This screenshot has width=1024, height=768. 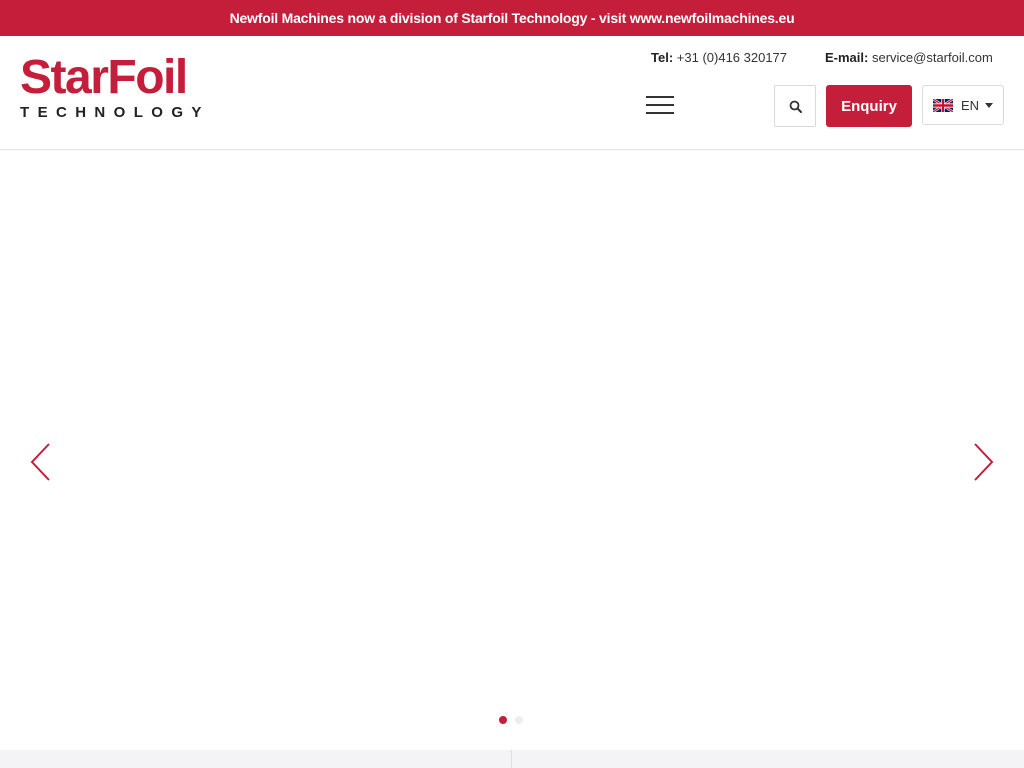 What do you see at coordinates (104, 77) in the screenshot?
I see `logo-wordmark: StarFoil` at bounding box center [104, 77].